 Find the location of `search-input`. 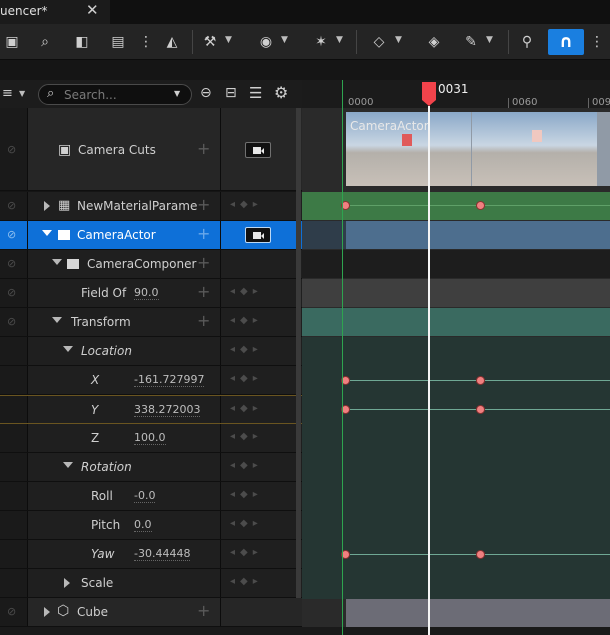

search-input is located at coordinates (119, 94).